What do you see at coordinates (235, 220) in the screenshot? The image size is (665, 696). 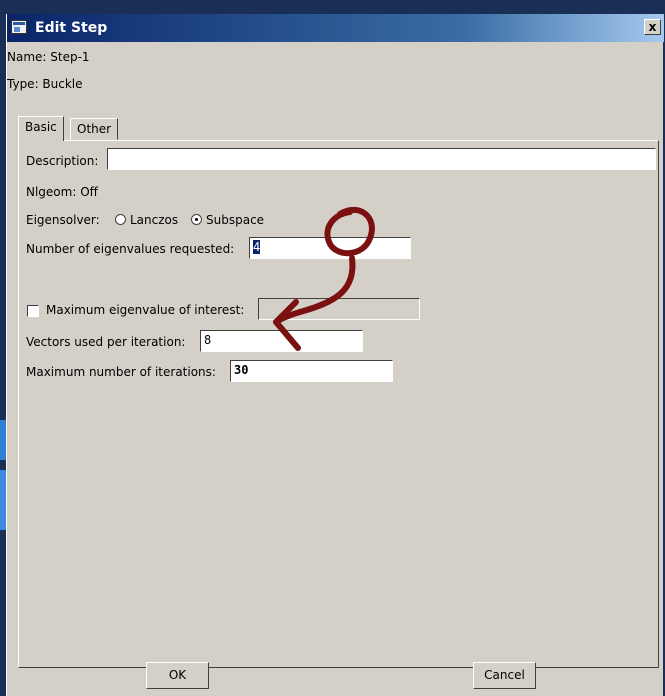 I see `subspace-label: Subspace` at bounding box center [235, 220].